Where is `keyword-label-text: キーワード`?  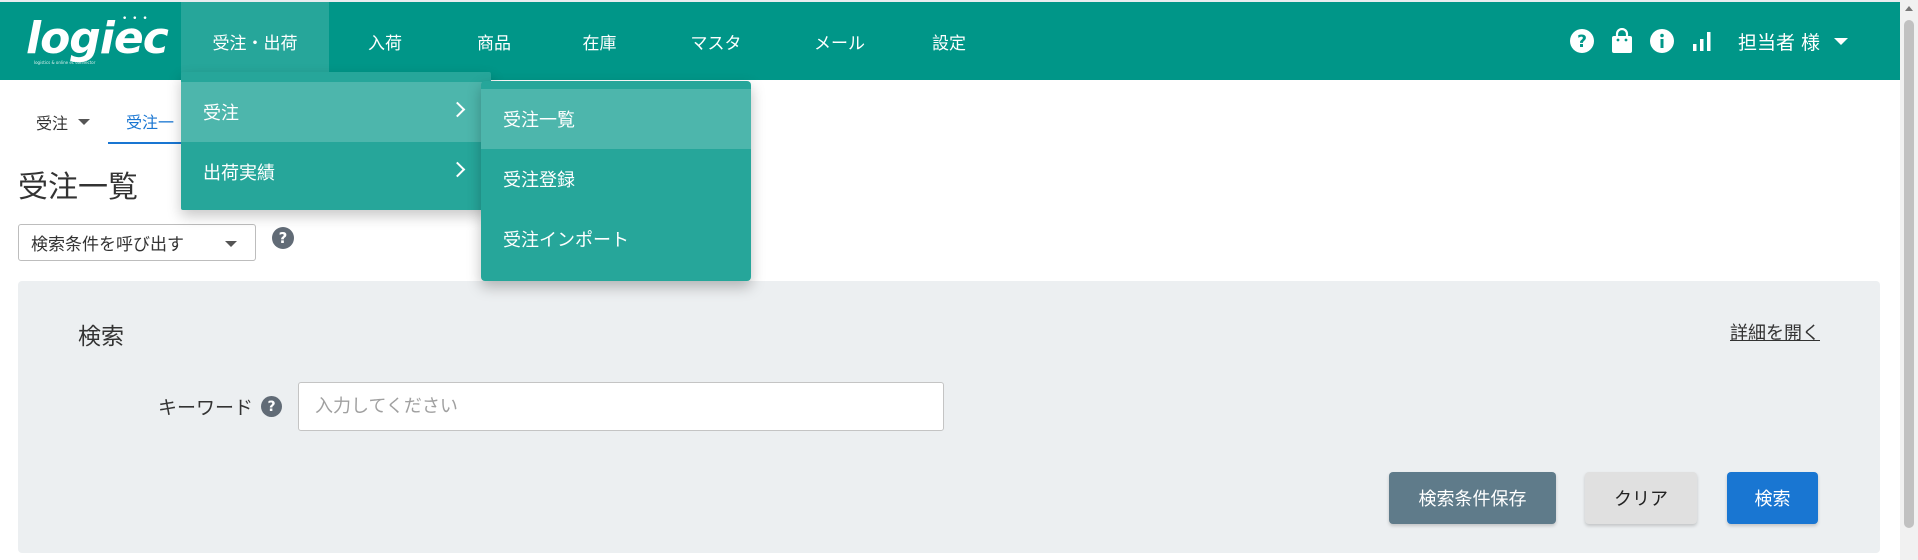 keyword-label-text: キーワード is located at coordinates (206, 408).